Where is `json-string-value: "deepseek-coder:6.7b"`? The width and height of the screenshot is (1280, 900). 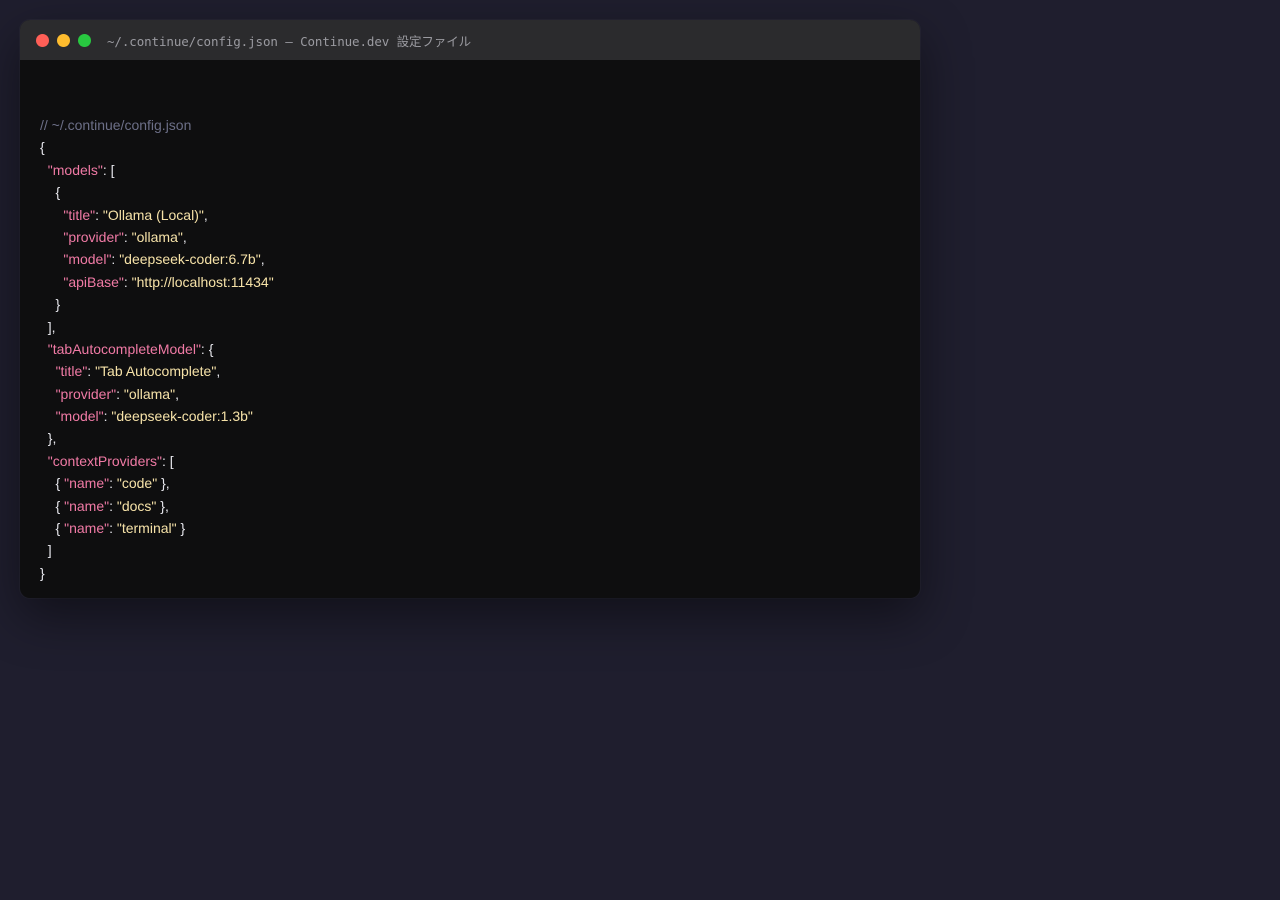
json-string-value: "deepseek-coder:6.7b" is located at coordinates (190, 259).